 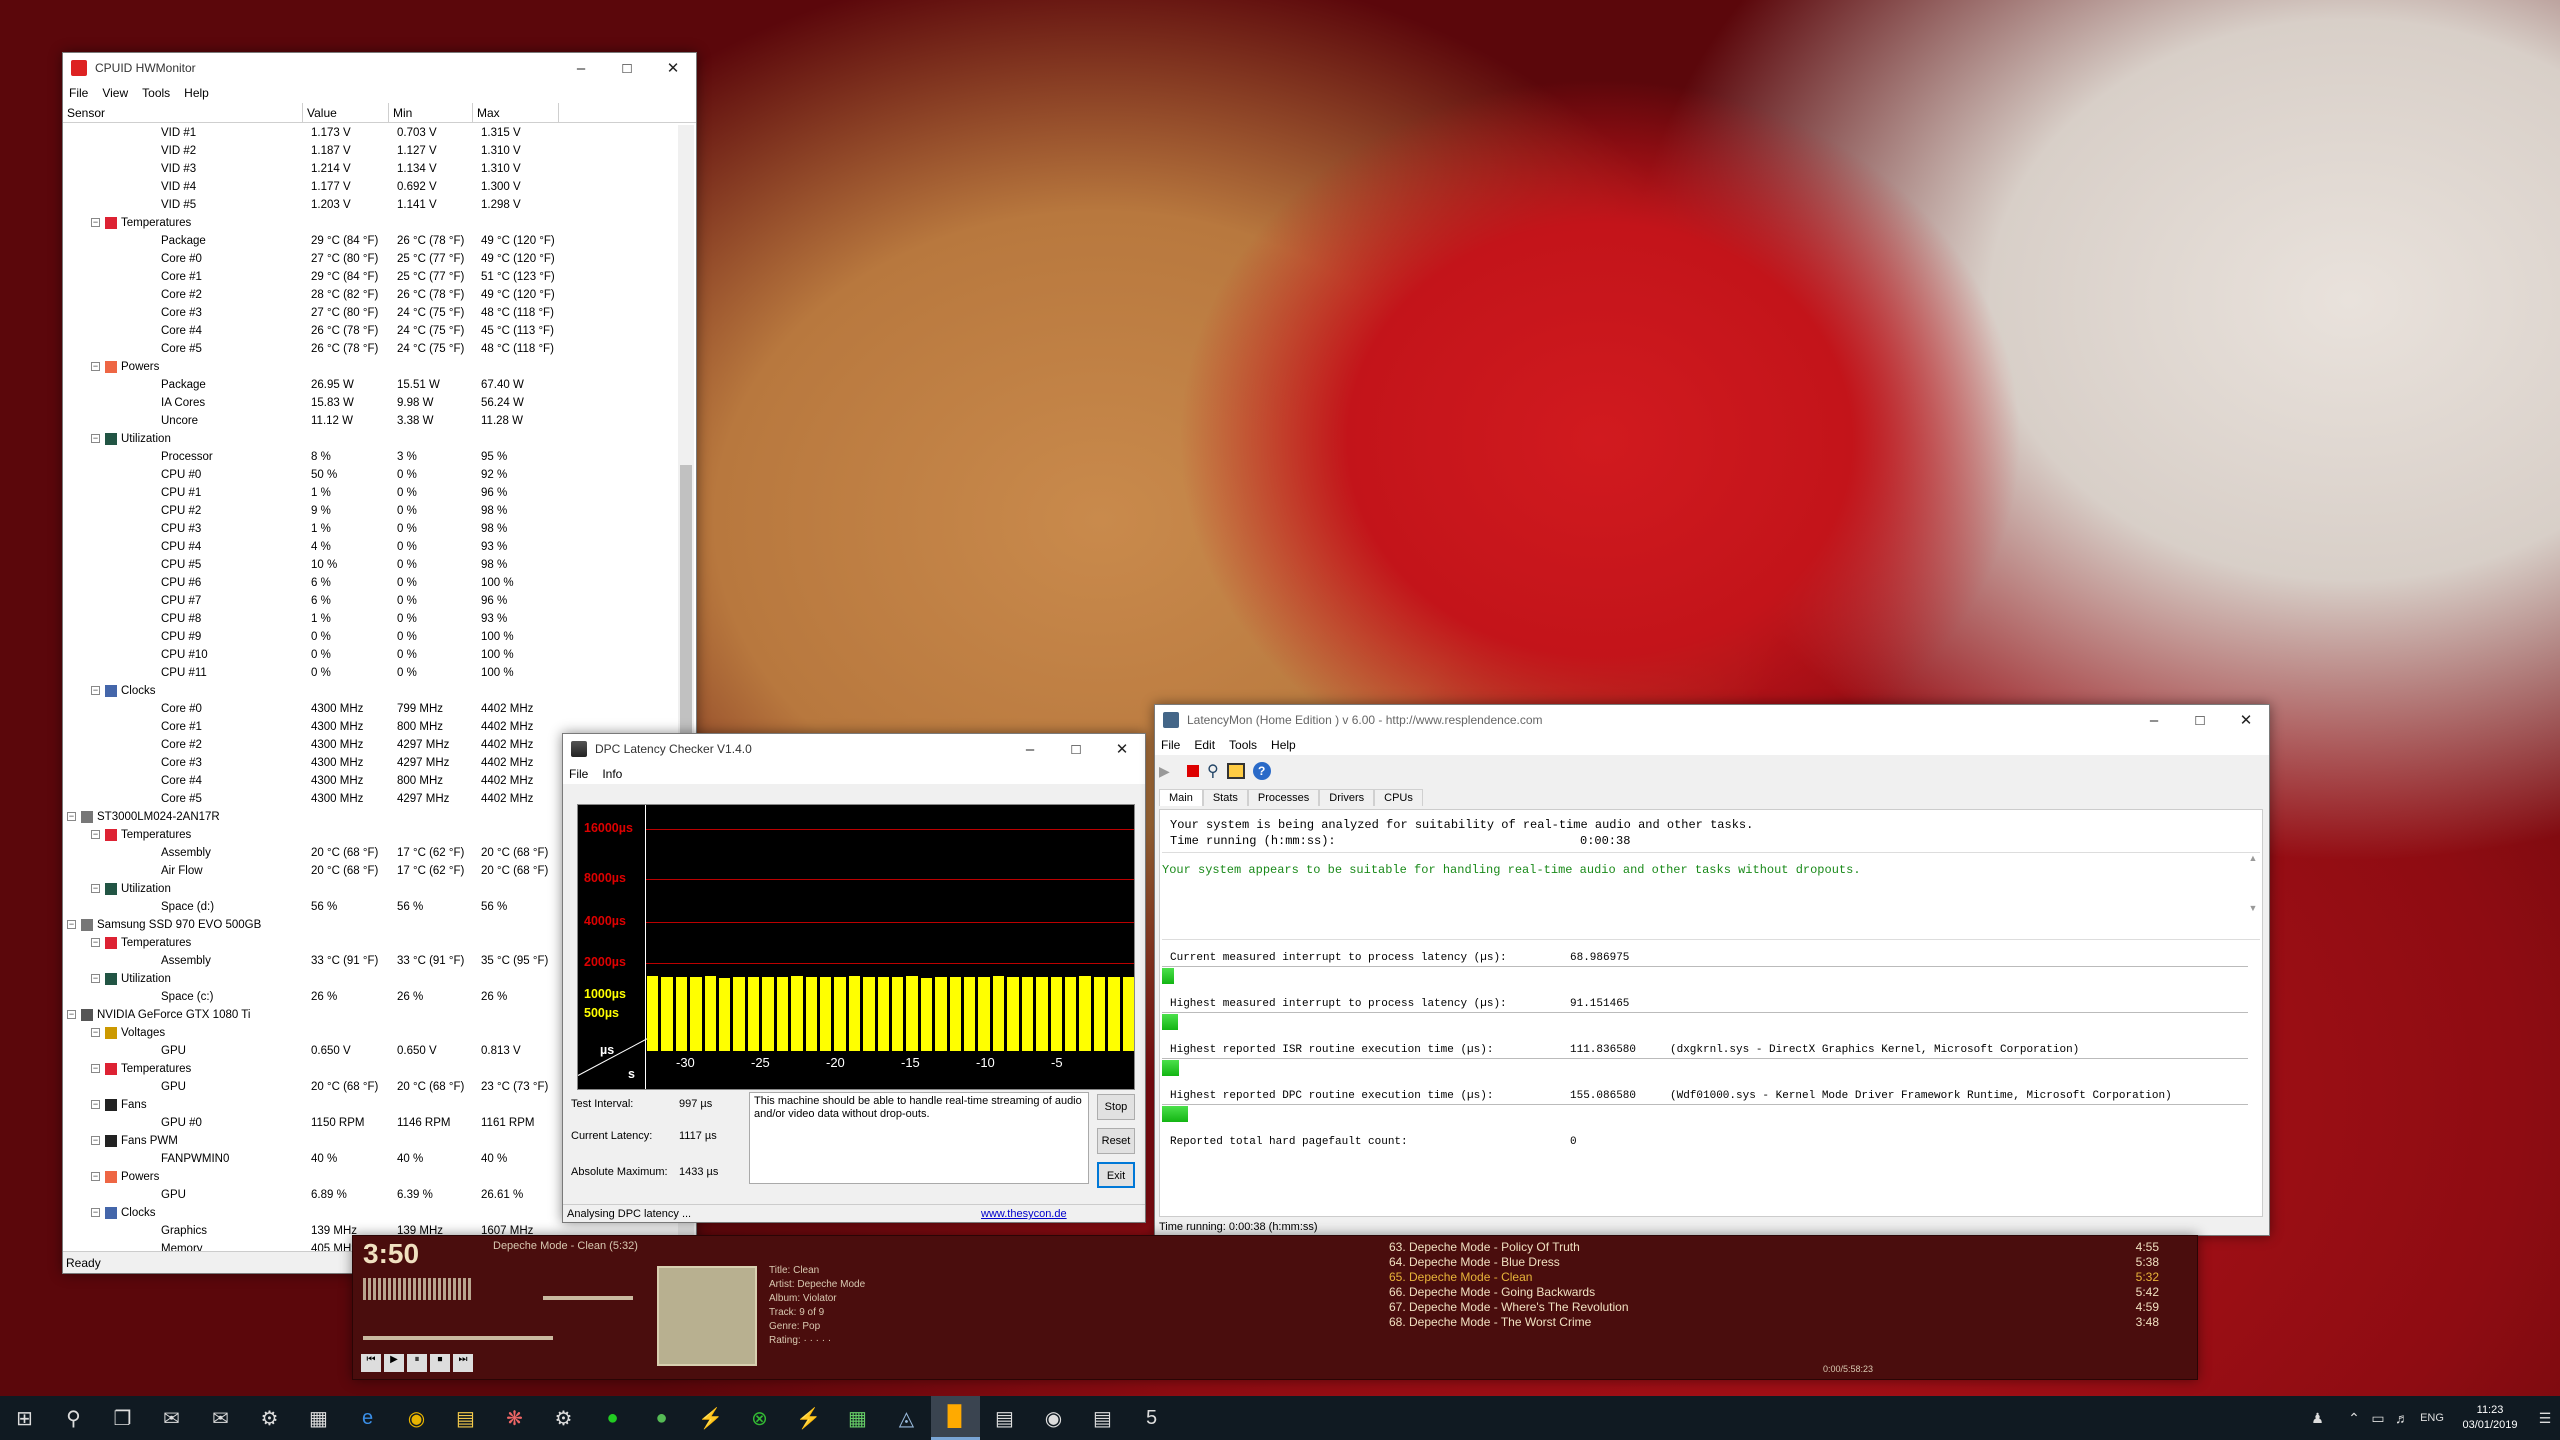 What do you see at coordinates (2490, 1418) in the screenshot?
I see `clock: 11:23 03/01/2019` at bounding box center [2490, 1418].